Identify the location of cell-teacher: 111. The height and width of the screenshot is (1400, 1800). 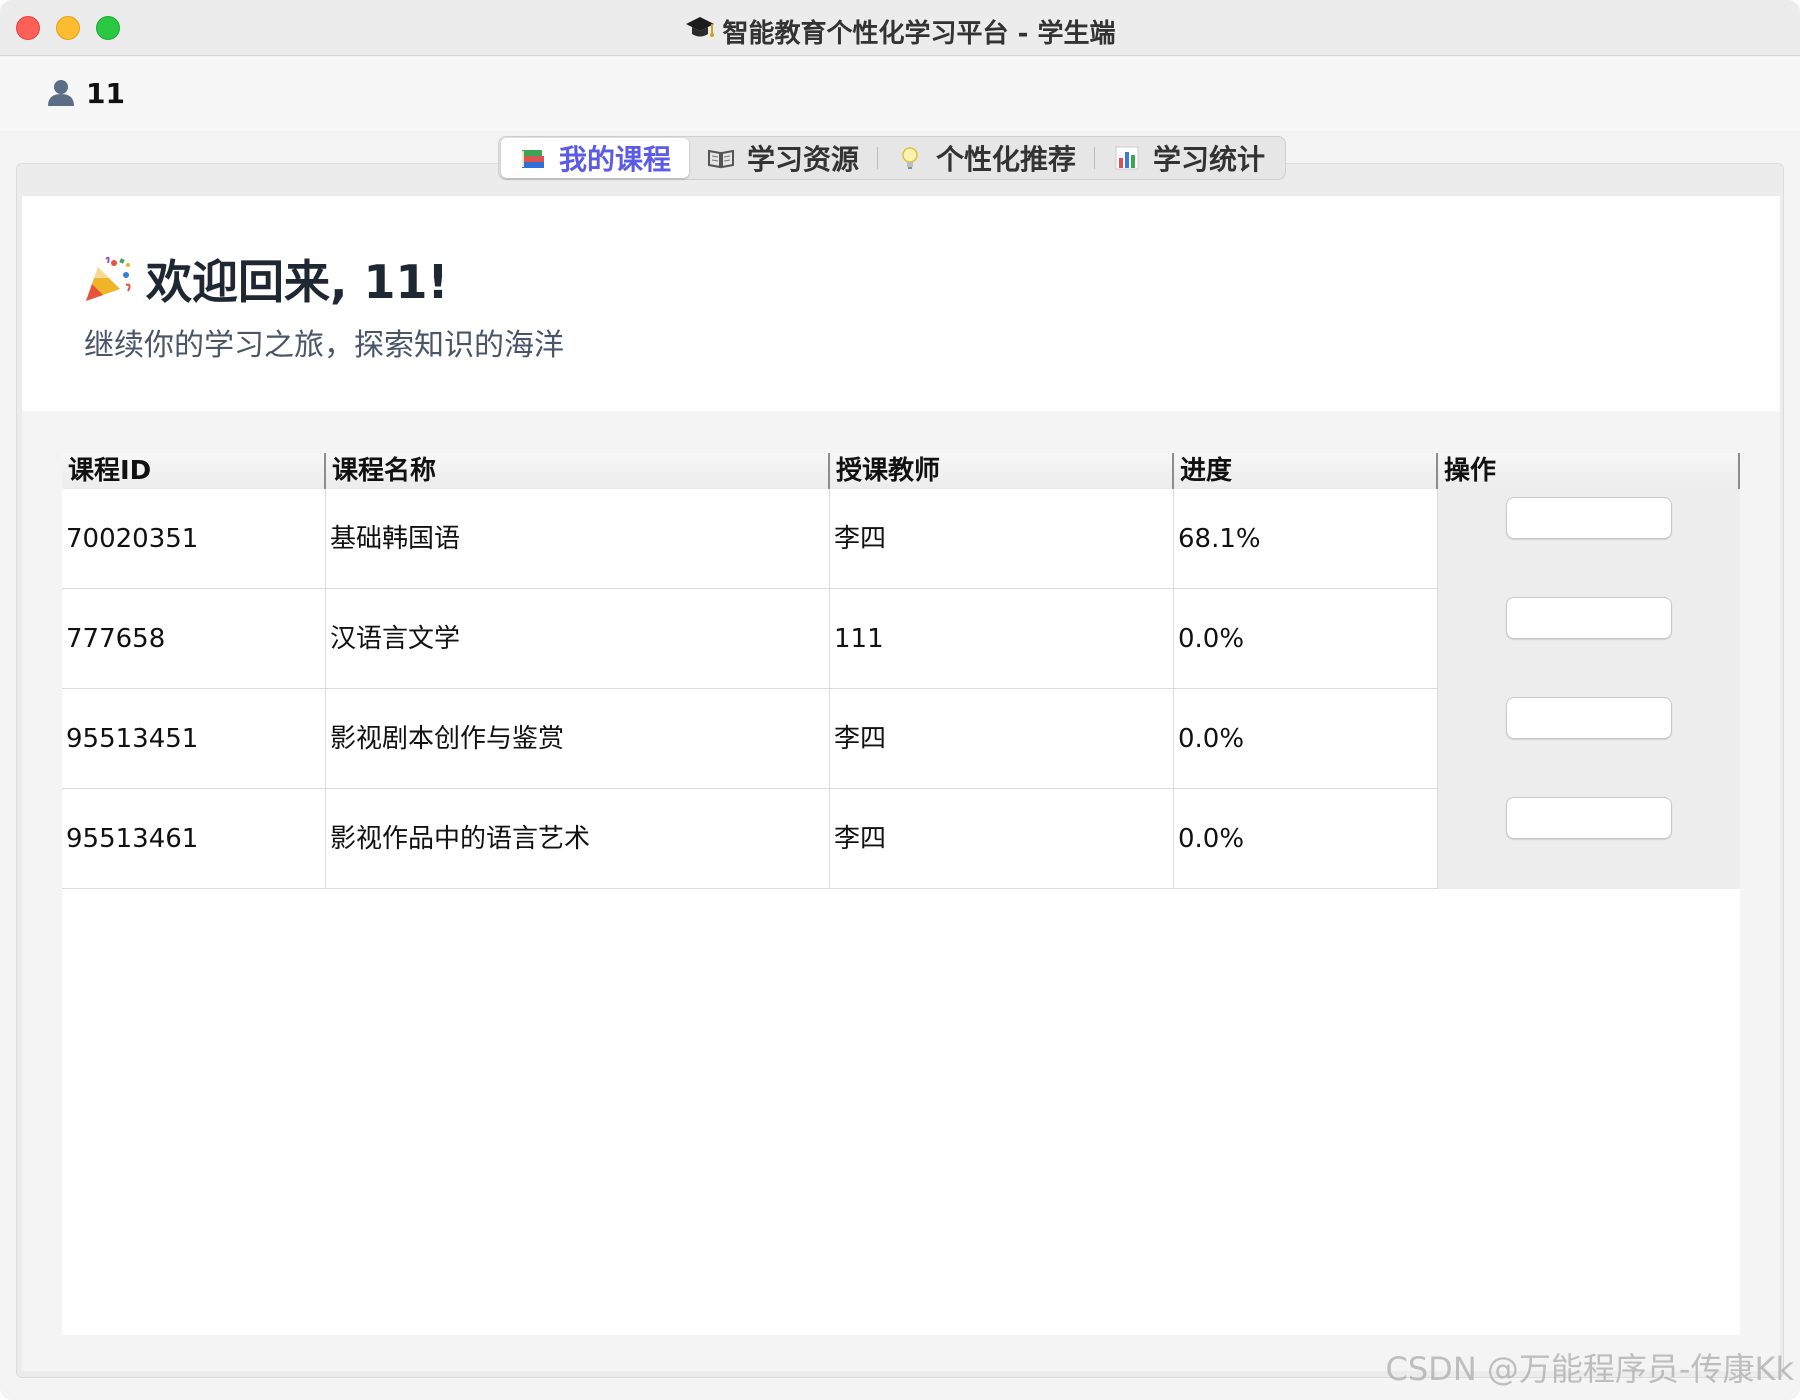
(1002, 639).